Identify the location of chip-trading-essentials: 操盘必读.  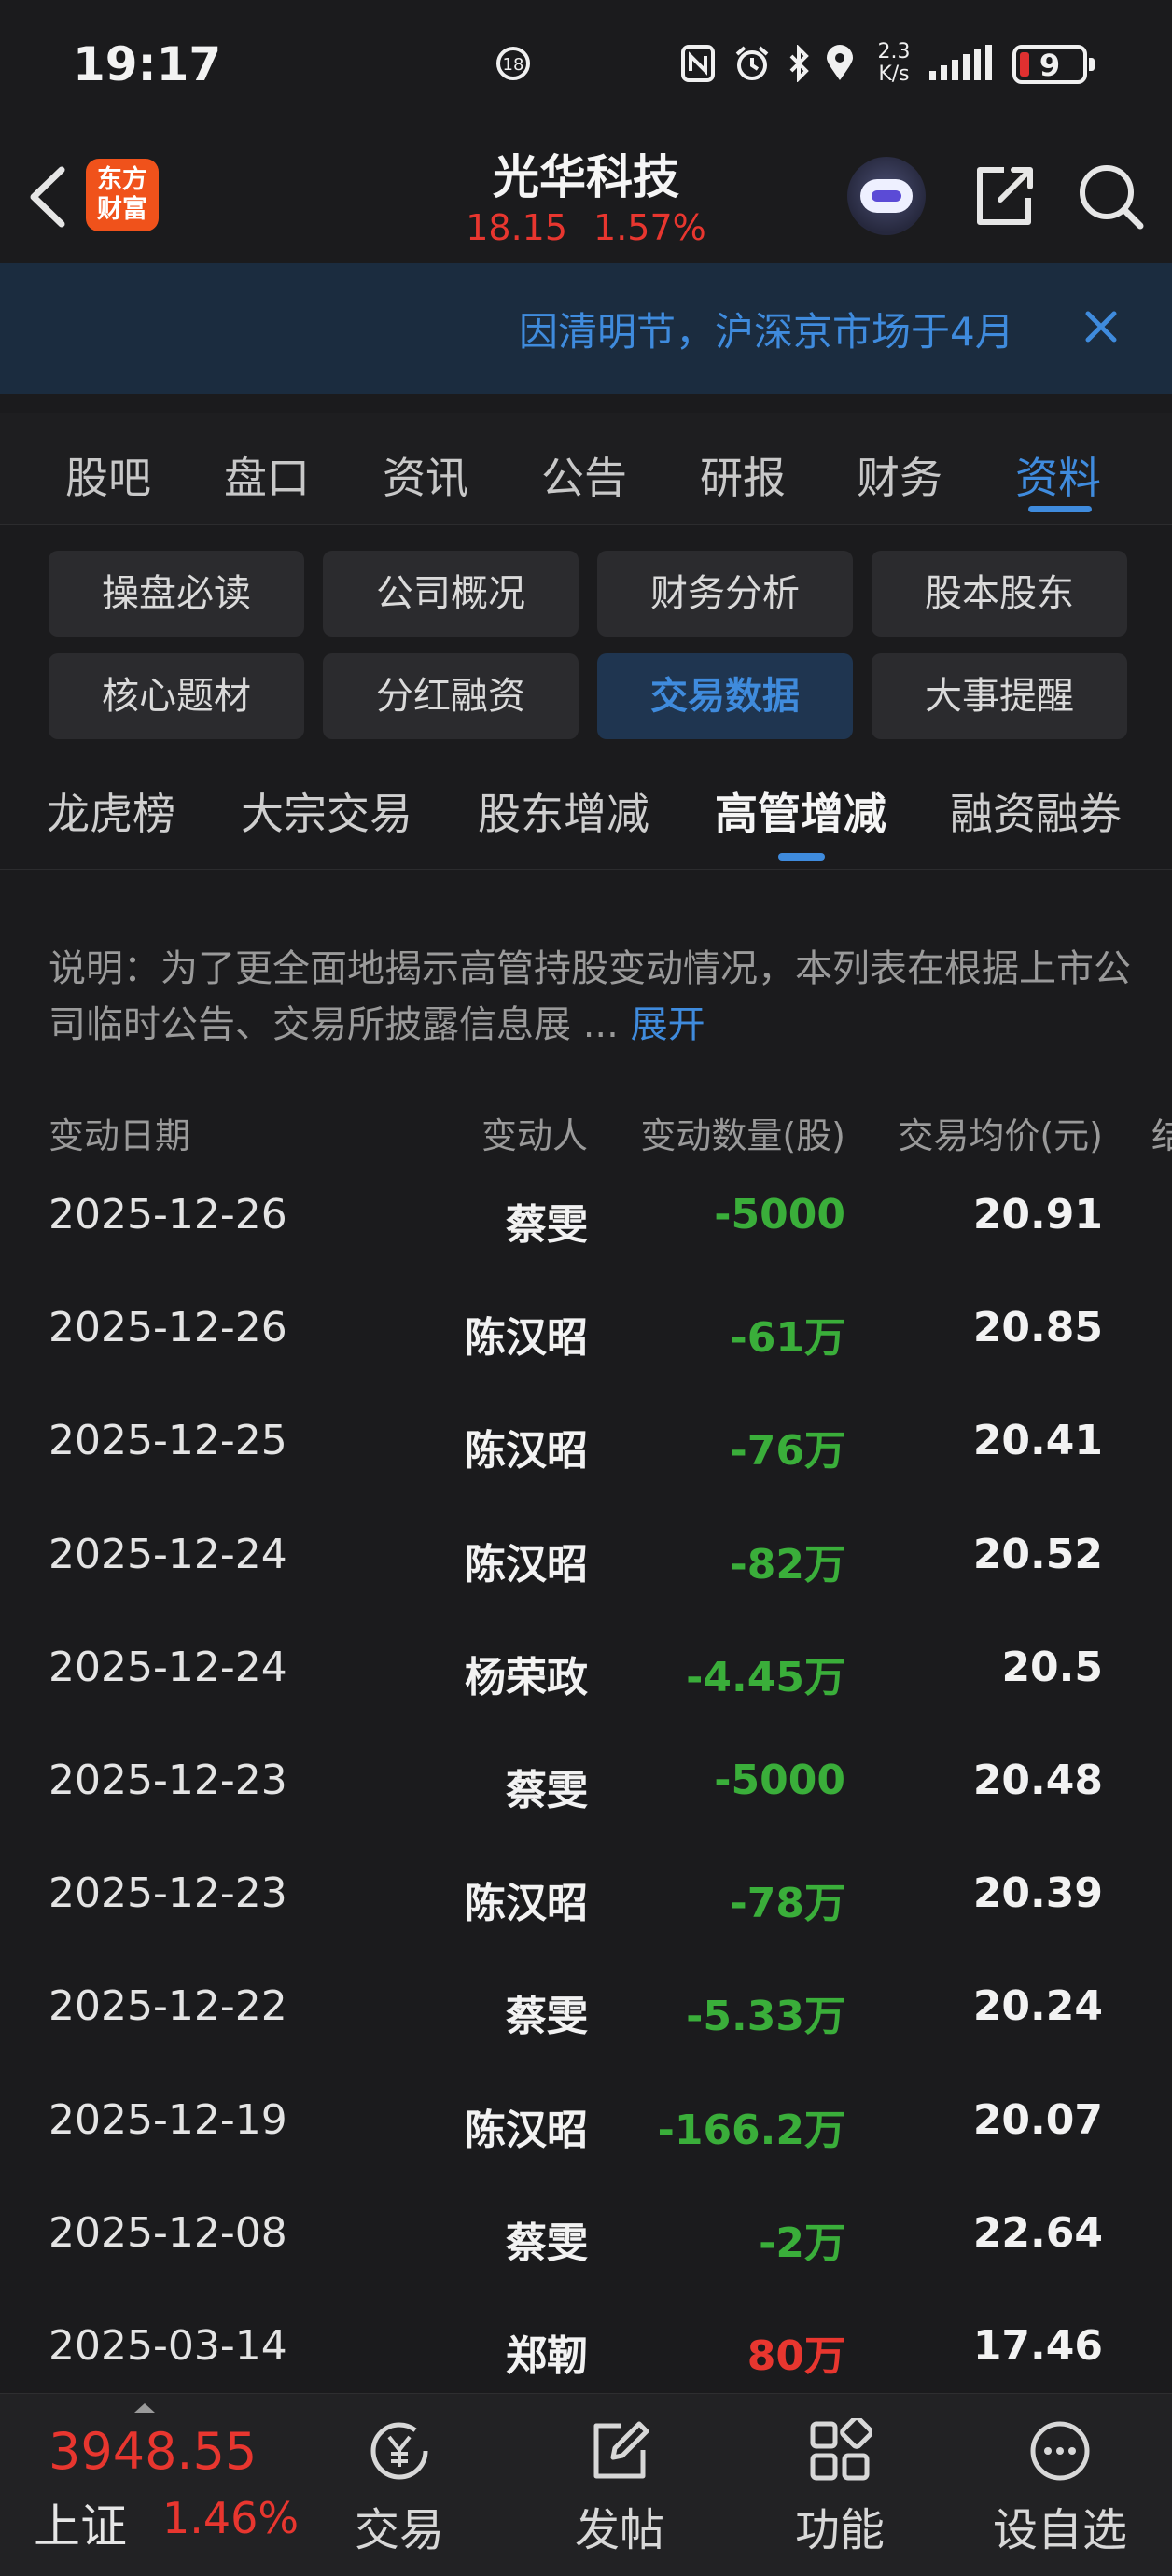
(176, 594).